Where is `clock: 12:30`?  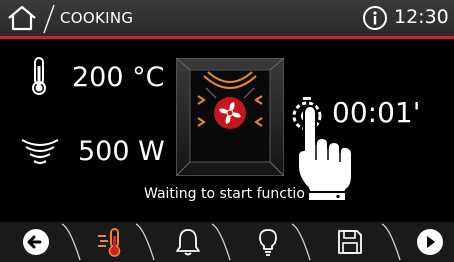
clock: 12:30 is located at coordinates (421, 17).